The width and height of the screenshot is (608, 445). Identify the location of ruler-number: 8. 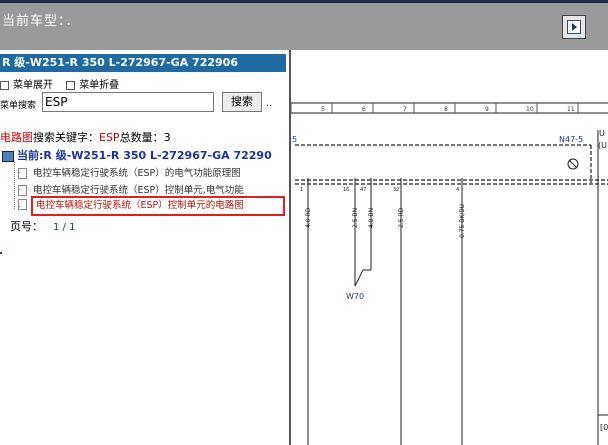
(446, 109).